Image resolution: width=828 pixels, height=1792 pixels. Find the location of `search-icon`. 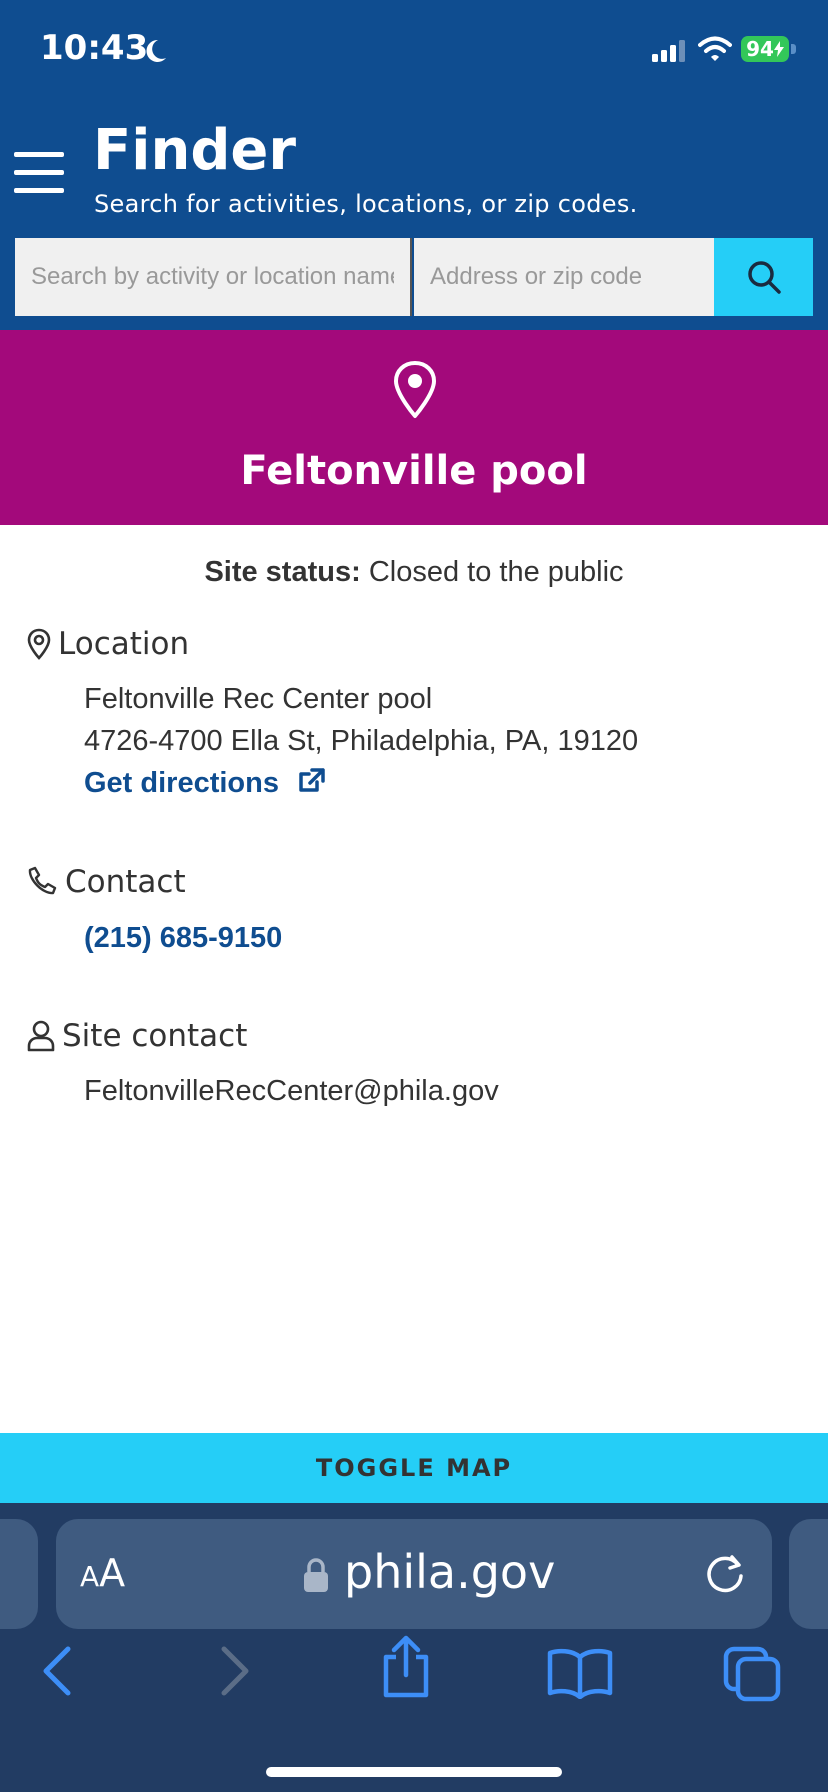

search-icon is located at coordinates (764, 277).